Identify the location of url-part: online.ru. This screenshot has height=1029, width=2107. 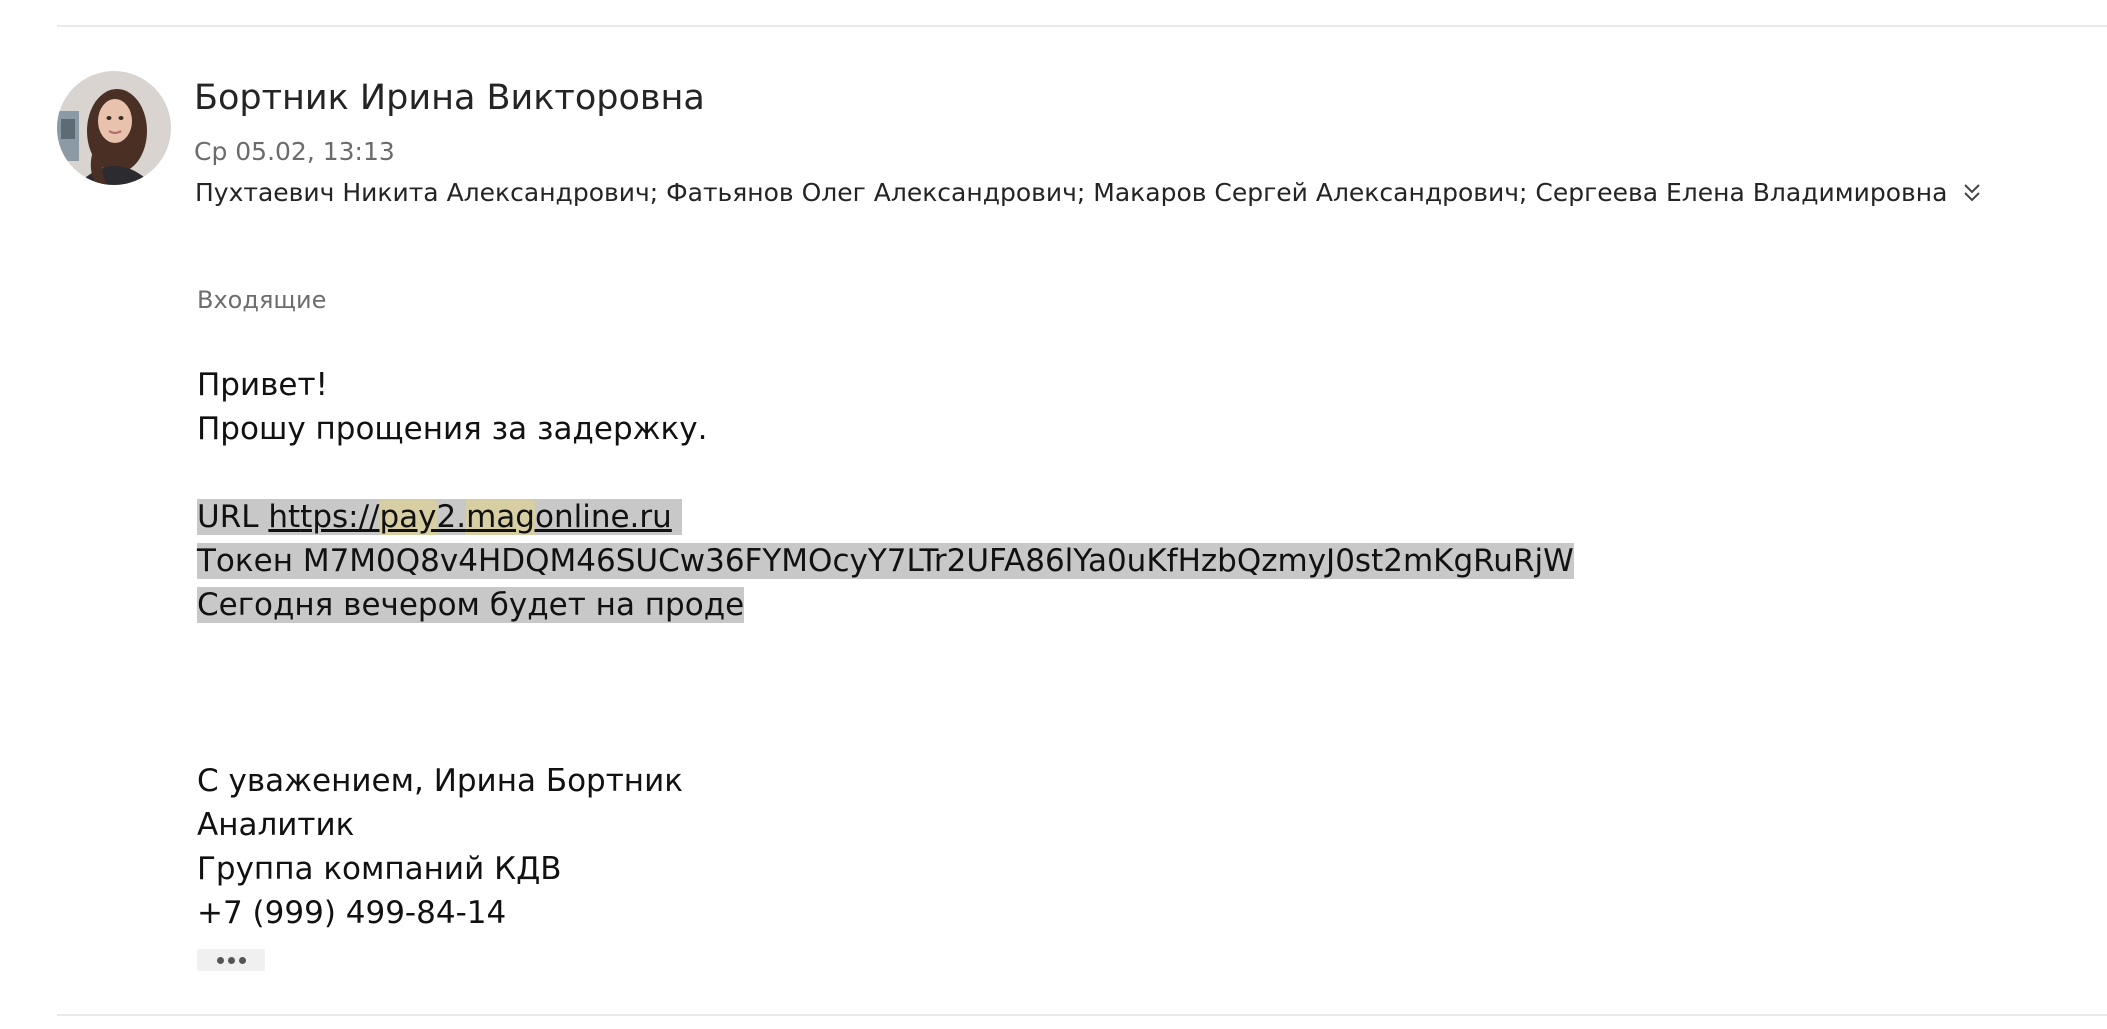
(603, 517).